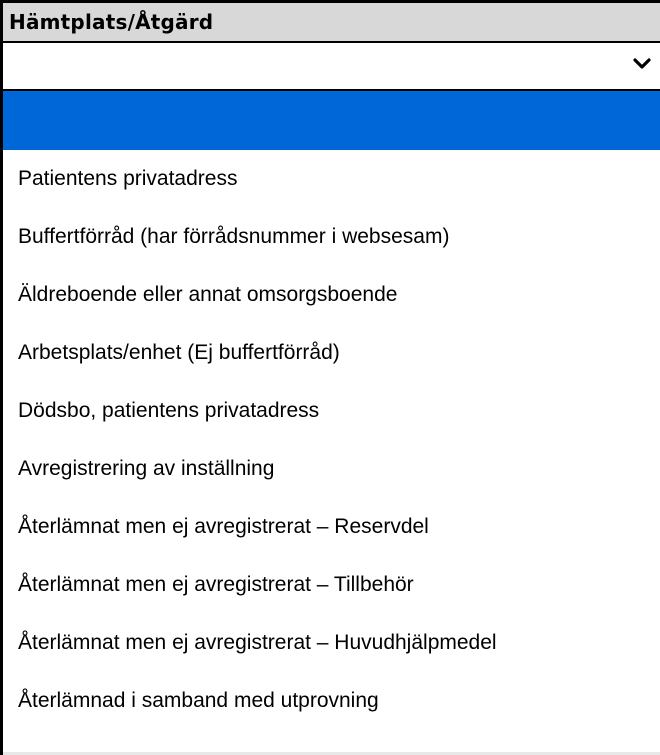 The width and height of the screenshot is (660, 755). I want to click on field-header: Hämtplats/Åtgärd, so click(331, 22).